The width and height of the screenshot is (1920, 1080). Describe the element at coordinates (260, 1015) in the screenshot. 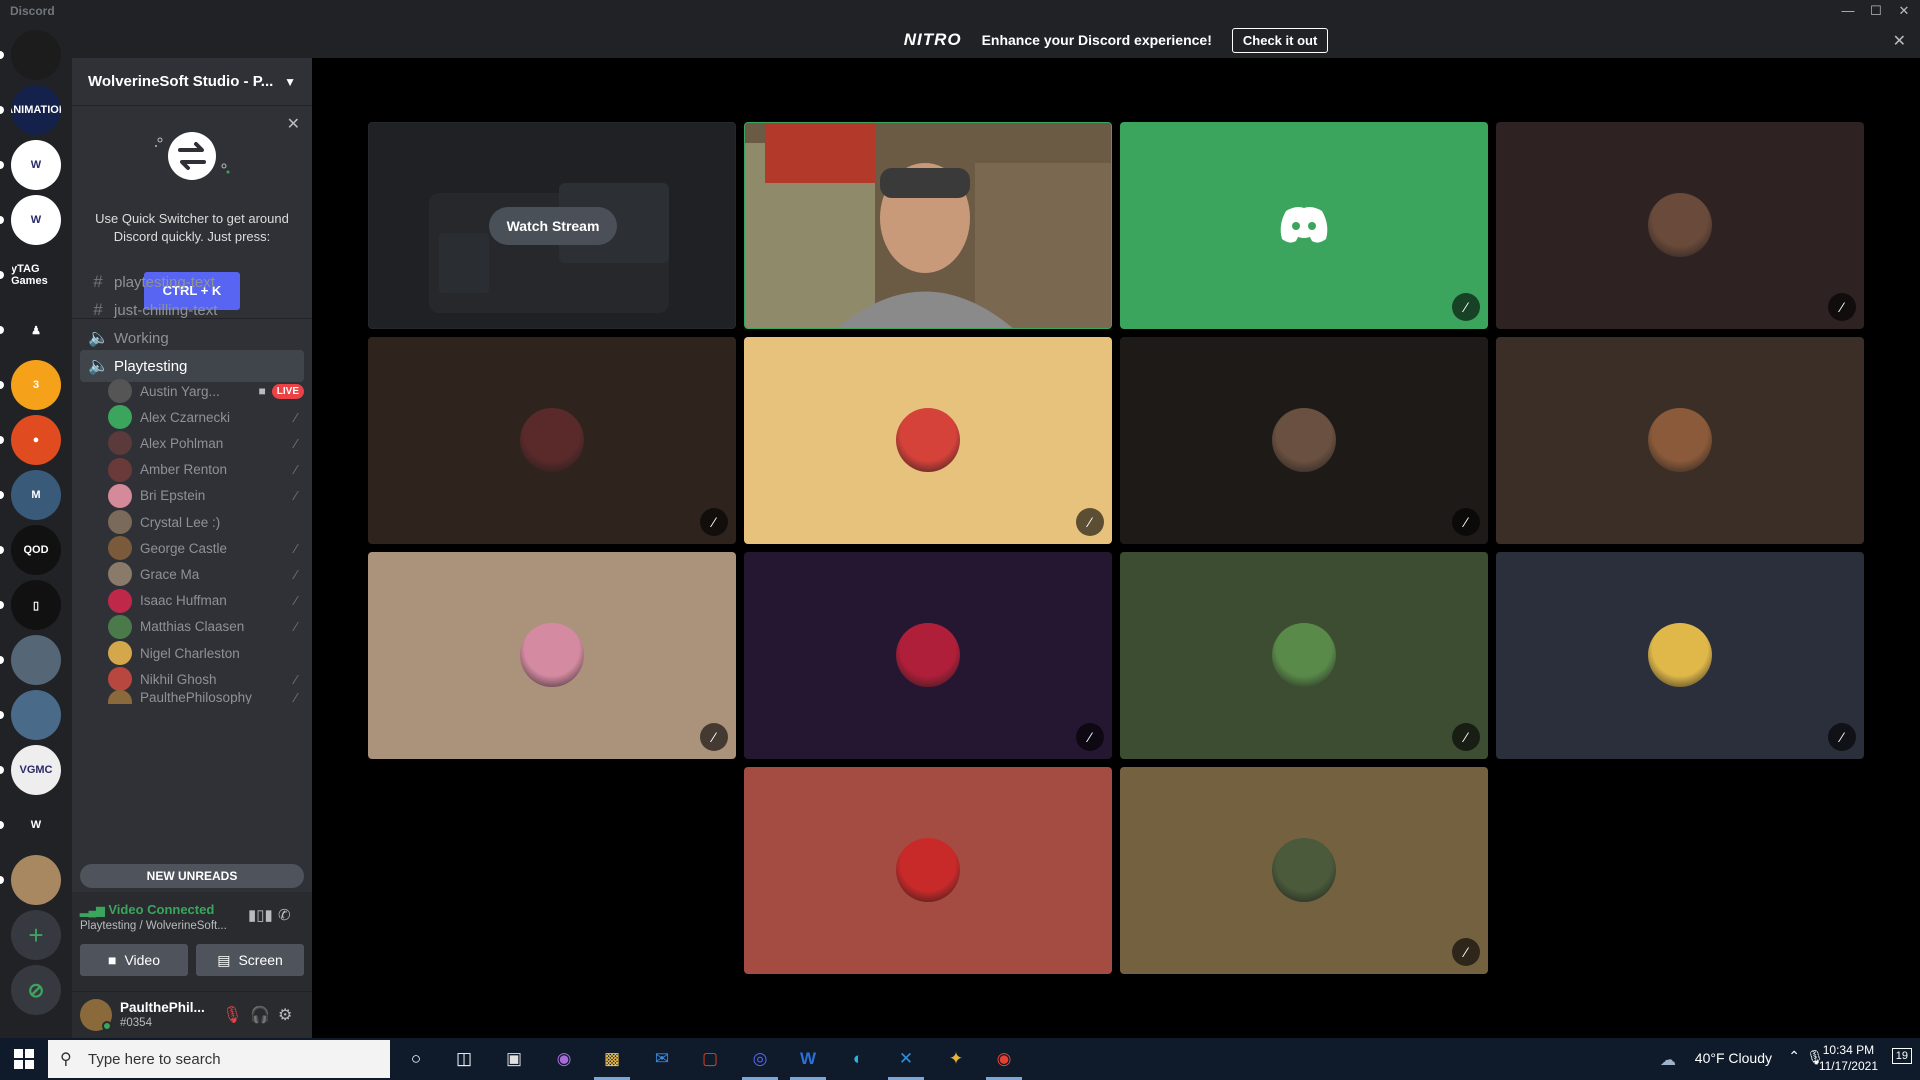

I see `headphones-icon: 🎧` at that location.